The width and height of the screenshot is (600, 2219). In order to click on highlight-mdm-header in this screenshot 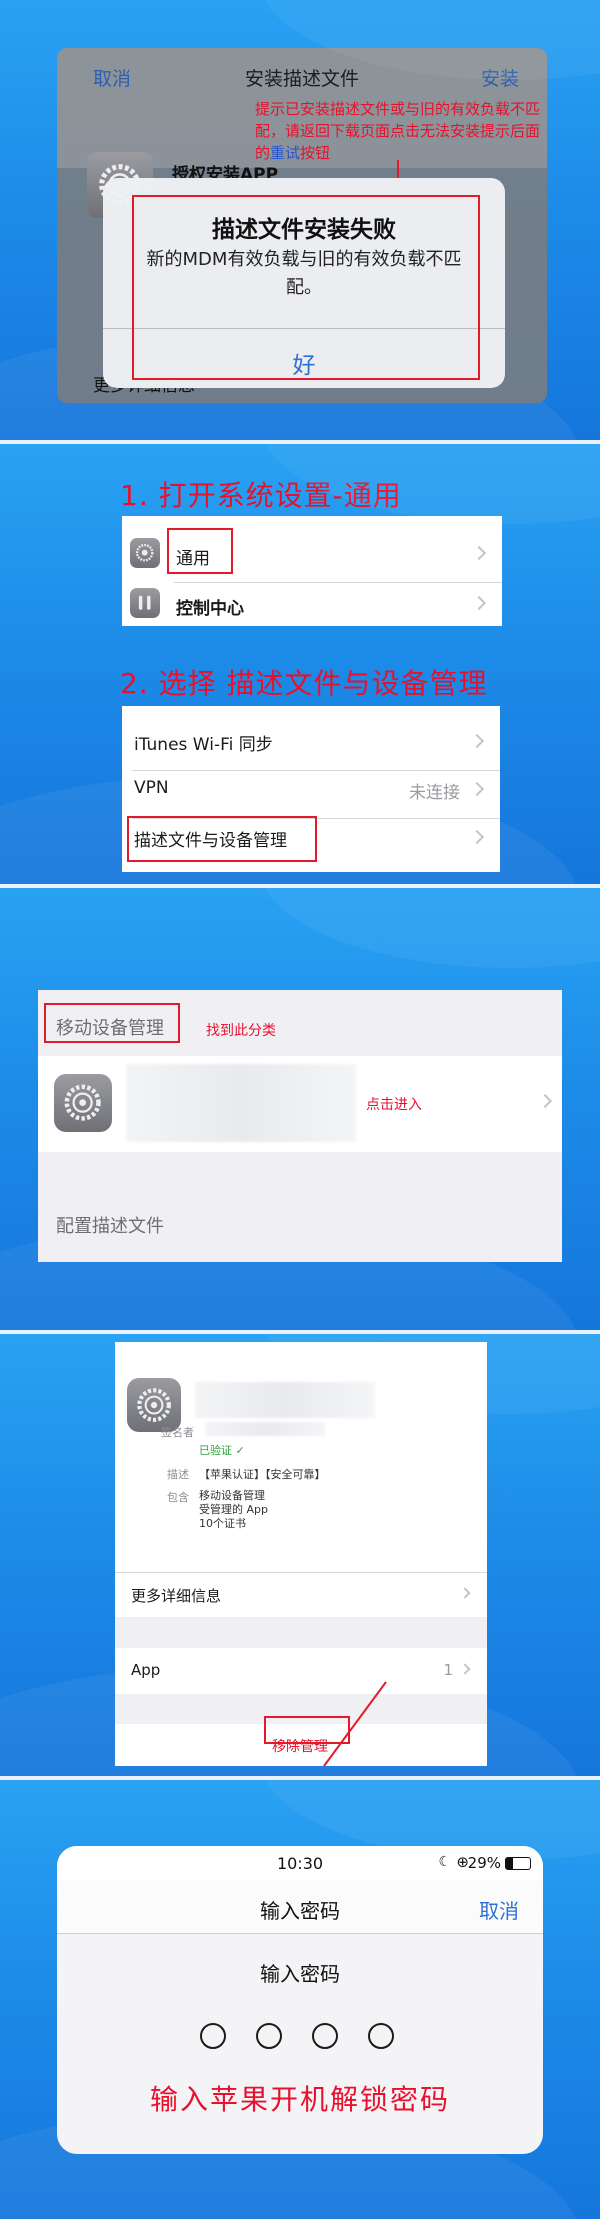, I will do `click(112, 1023)`.